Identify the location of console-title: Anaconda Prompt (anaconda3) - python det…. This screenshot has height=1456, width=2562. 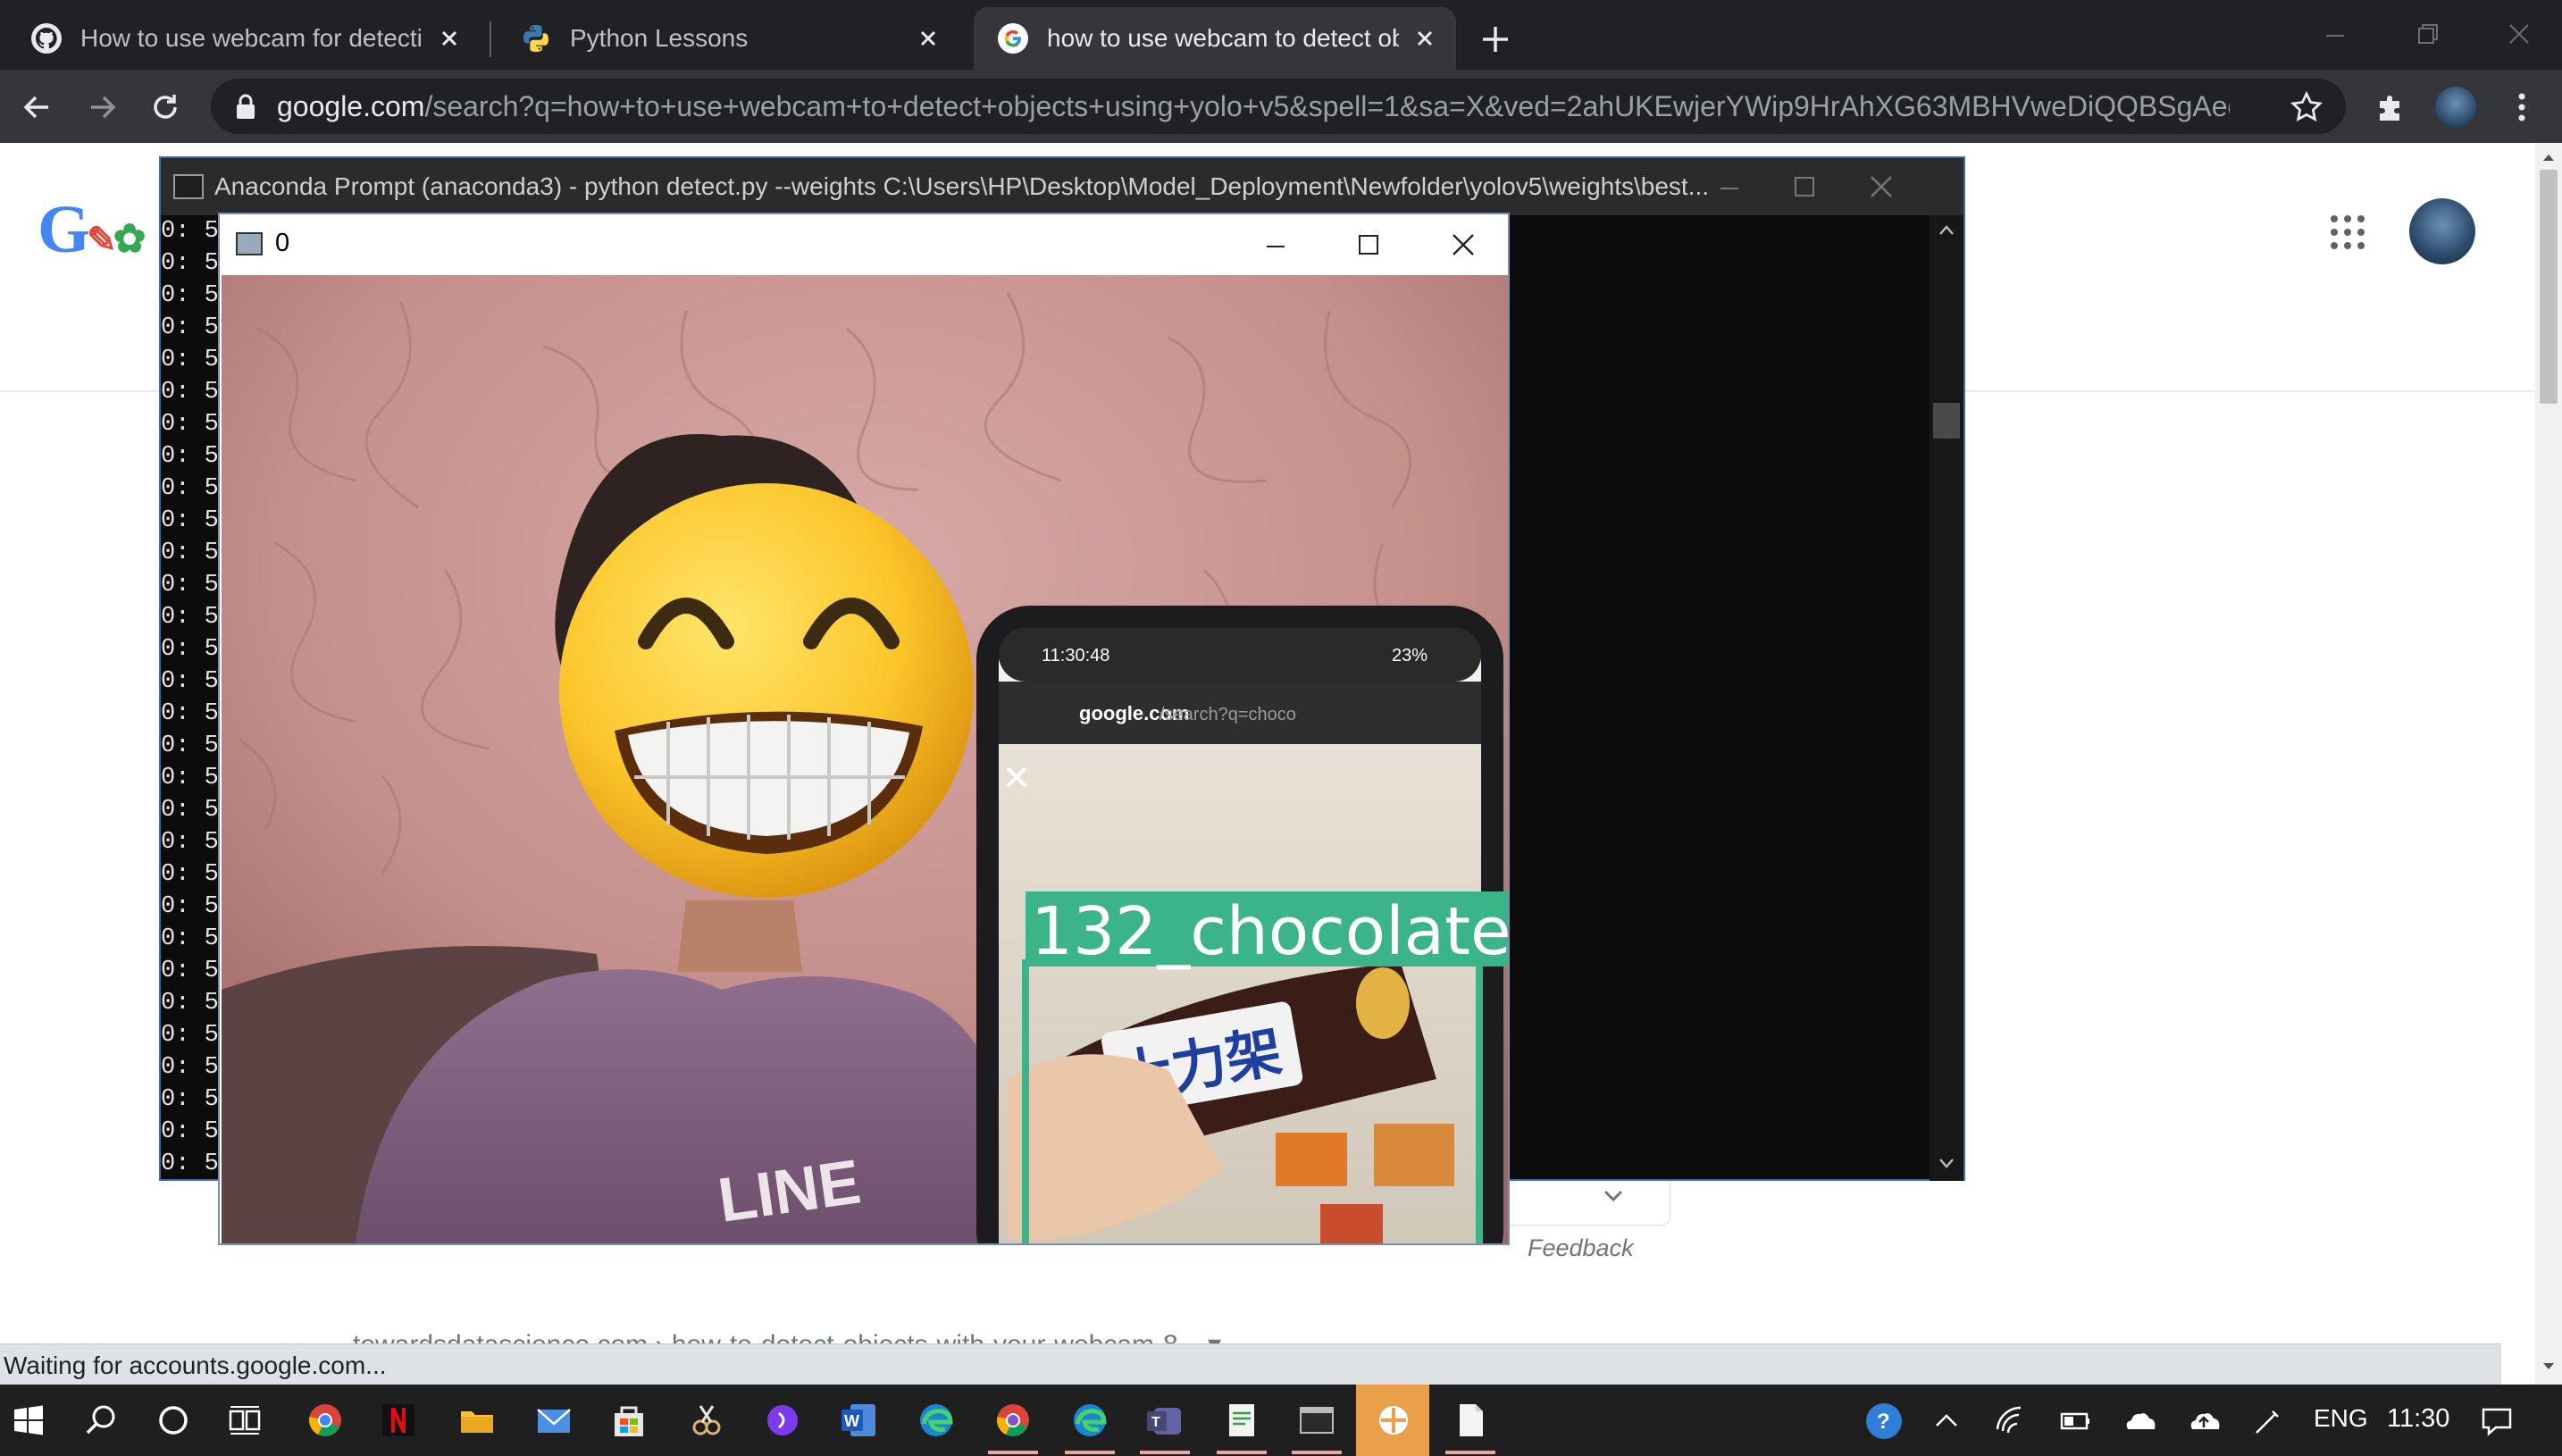
(962, 186).